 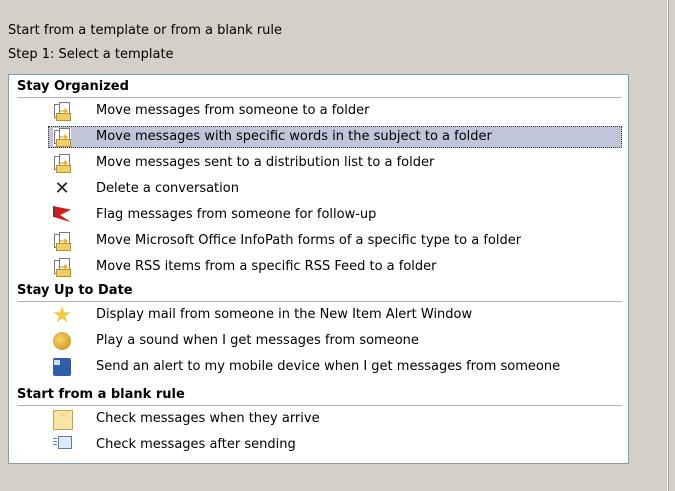 I want to click on mobile-device-icon, so click(x=62, y=367).